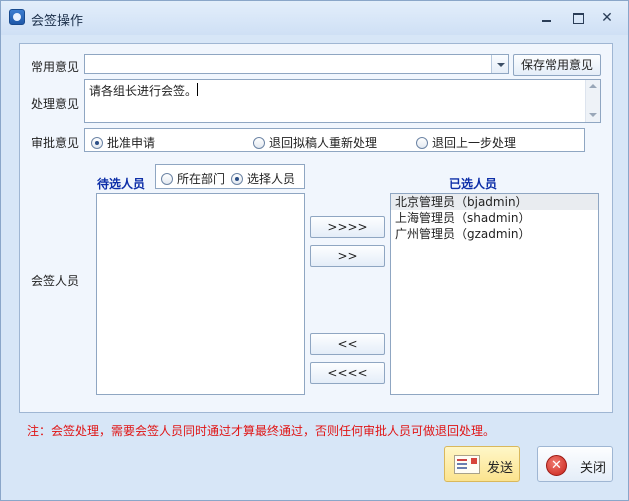 This screenshot has width=629, height=501. I want to click on chevron-down-icon, so click(499, 64).